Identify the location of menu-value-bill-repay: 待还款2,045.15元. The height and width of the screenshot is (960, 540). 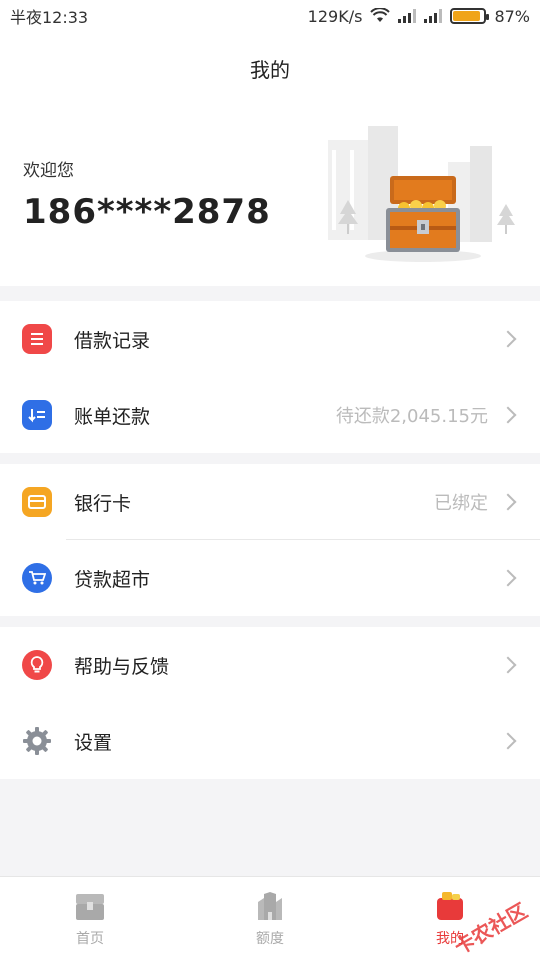
(411, 416).